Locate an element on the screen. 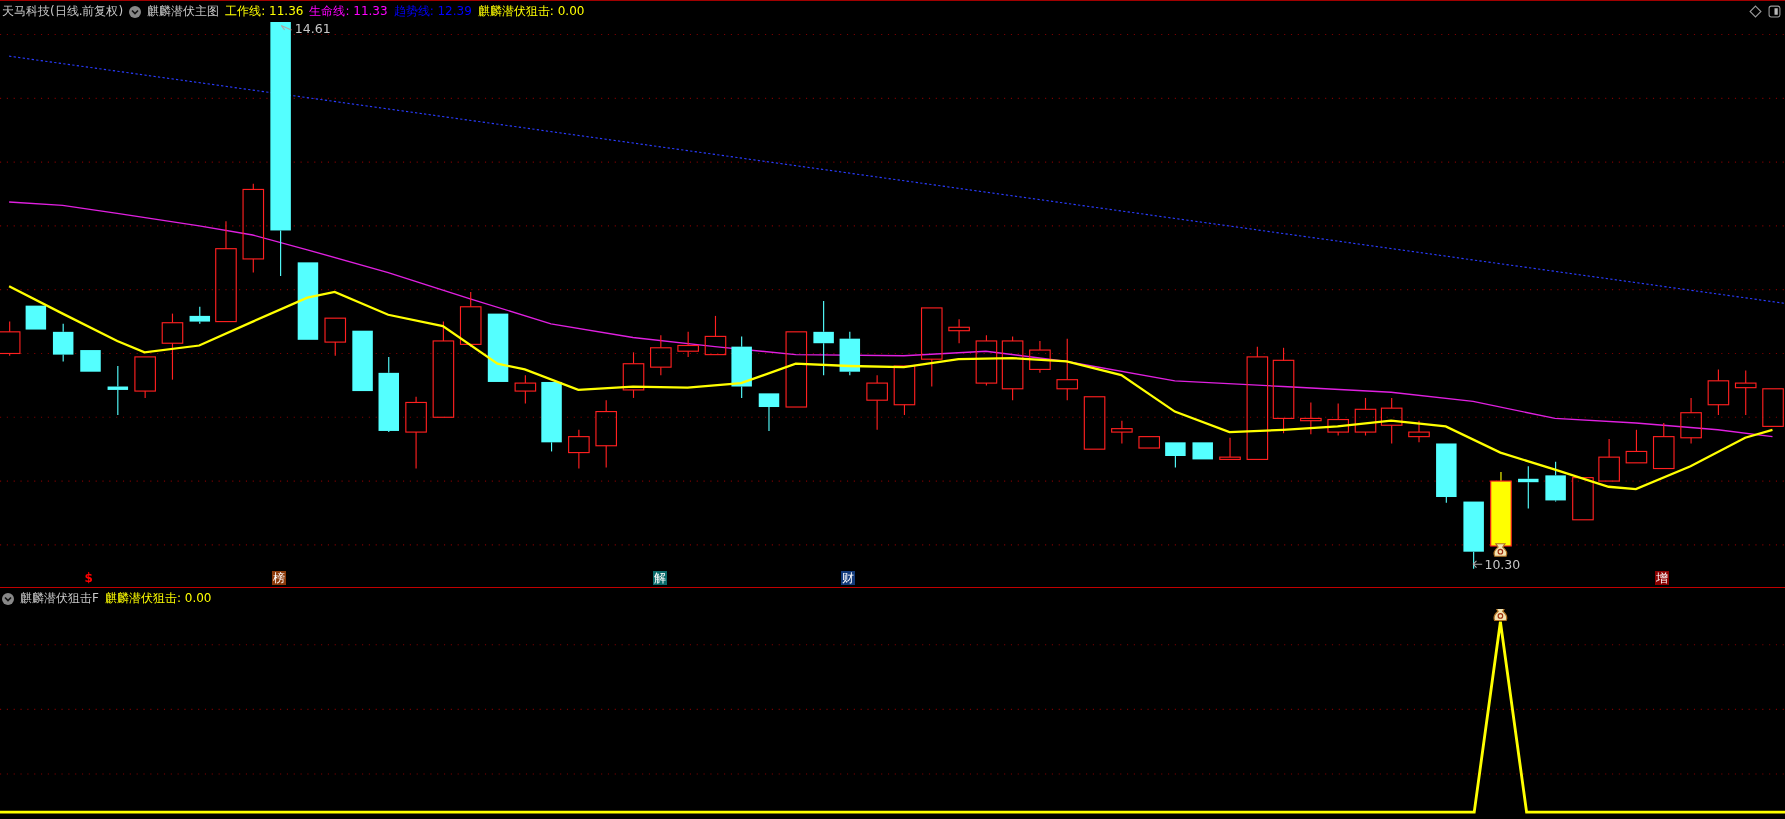  signal-mark: $ is located at coordinates (88, 578).